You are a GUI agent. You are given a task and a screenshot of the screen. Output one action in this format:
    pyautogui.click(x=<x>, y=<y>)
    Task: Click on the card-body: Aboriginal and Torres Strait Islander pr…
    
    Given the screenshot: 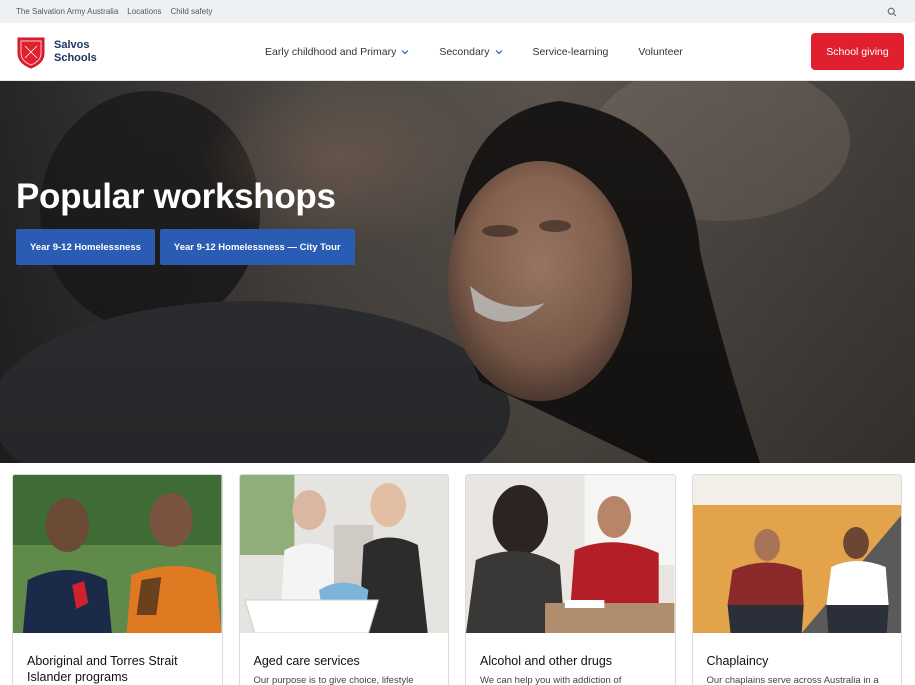 What is the action you would take?
    pyautogui.click(x=117, y=659)
    